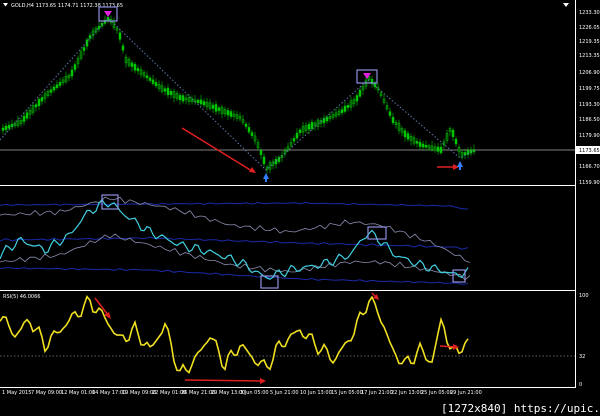 The image size is (600, 416). I want to click on svg-text: 1193.30, so click(589, 105).